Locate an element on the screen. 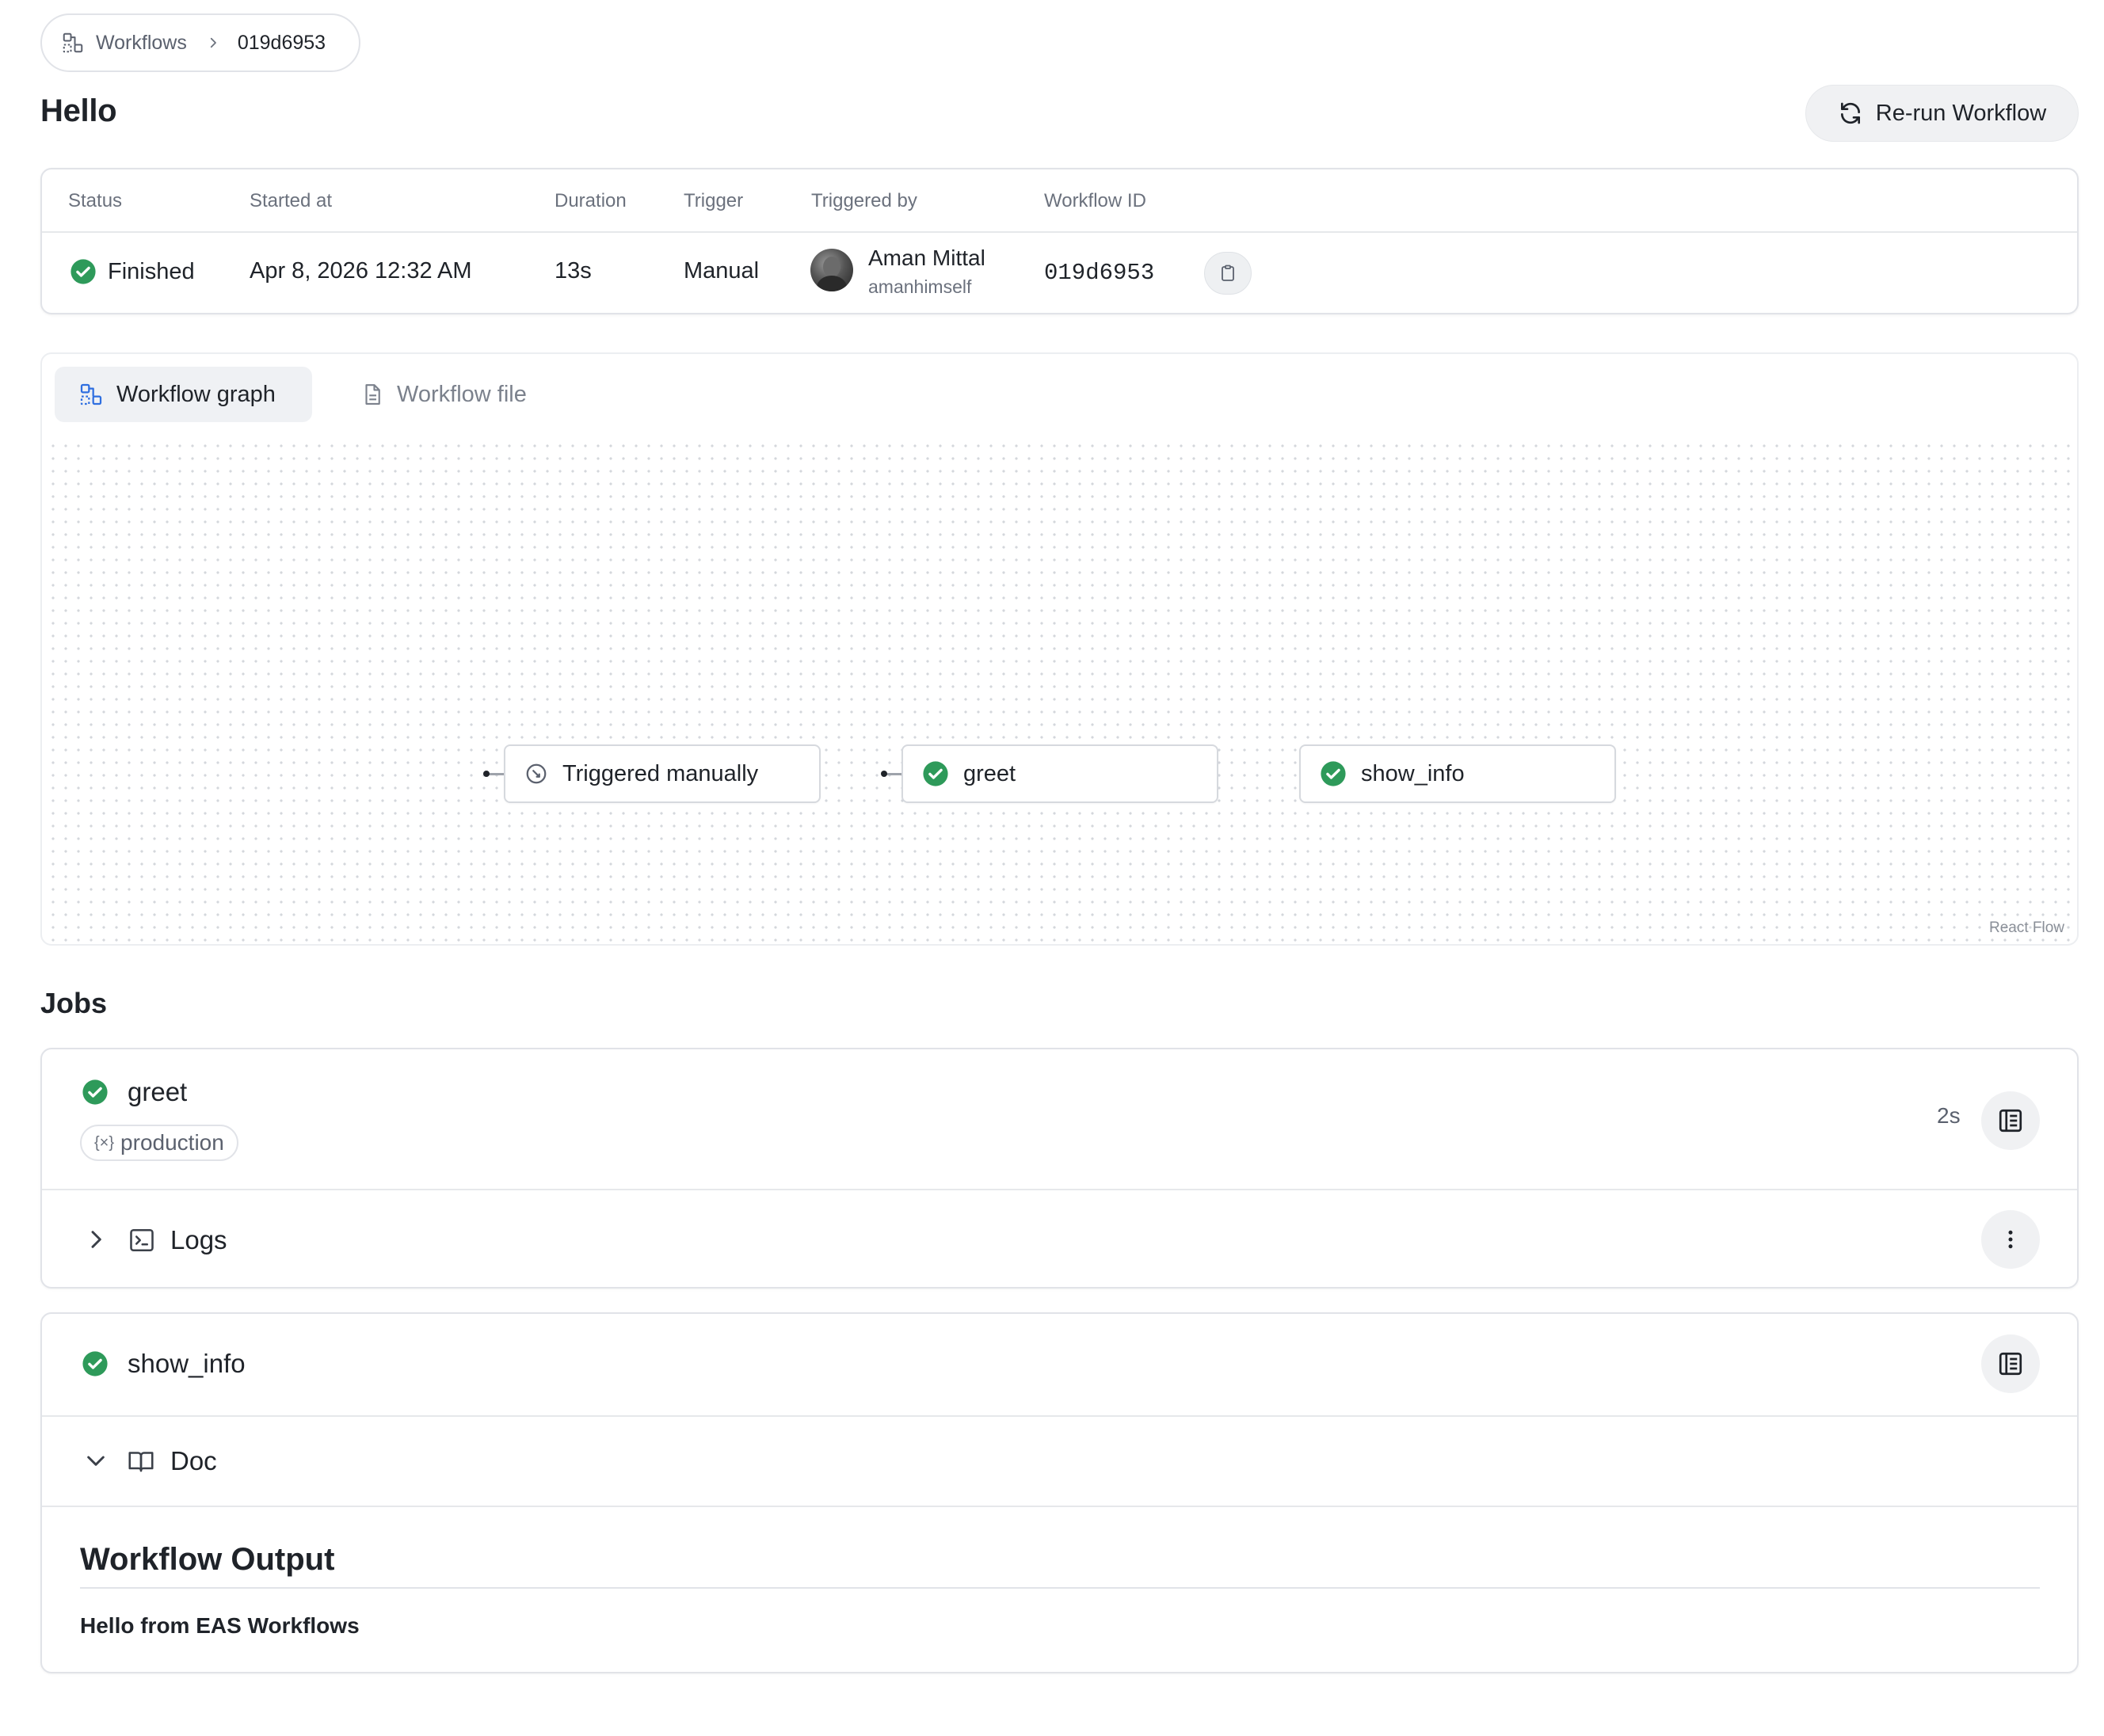  copy-workflow-id-button is located at coordinates (1228, 274).